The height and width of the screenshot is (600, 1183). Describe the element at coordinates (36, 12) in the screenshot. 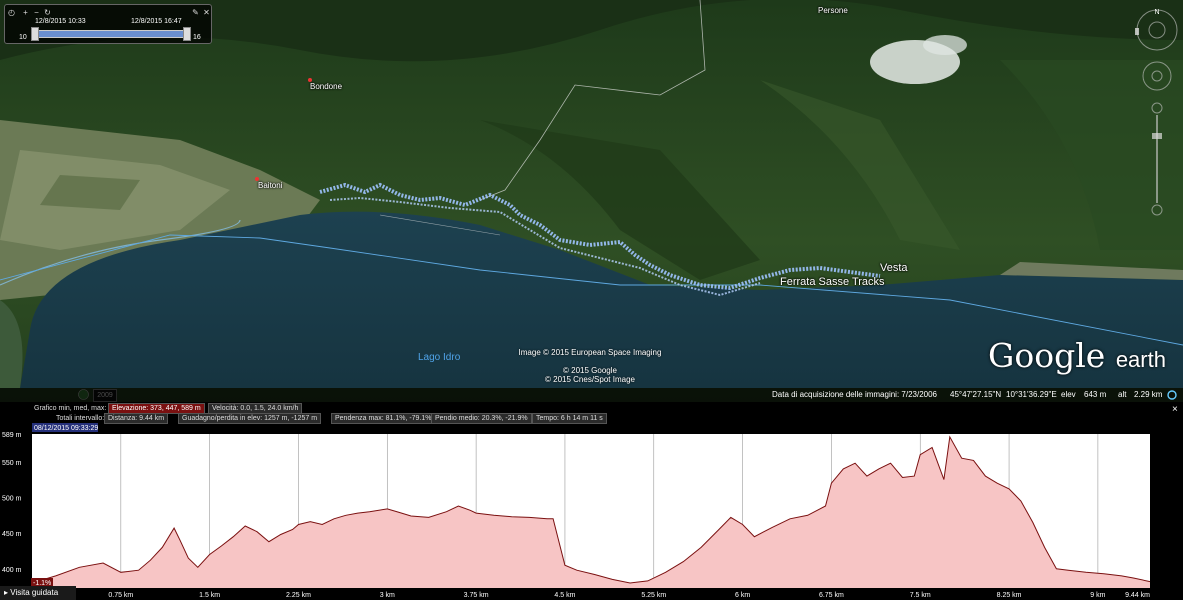

I see `zoom-out-icon: −` at that location.